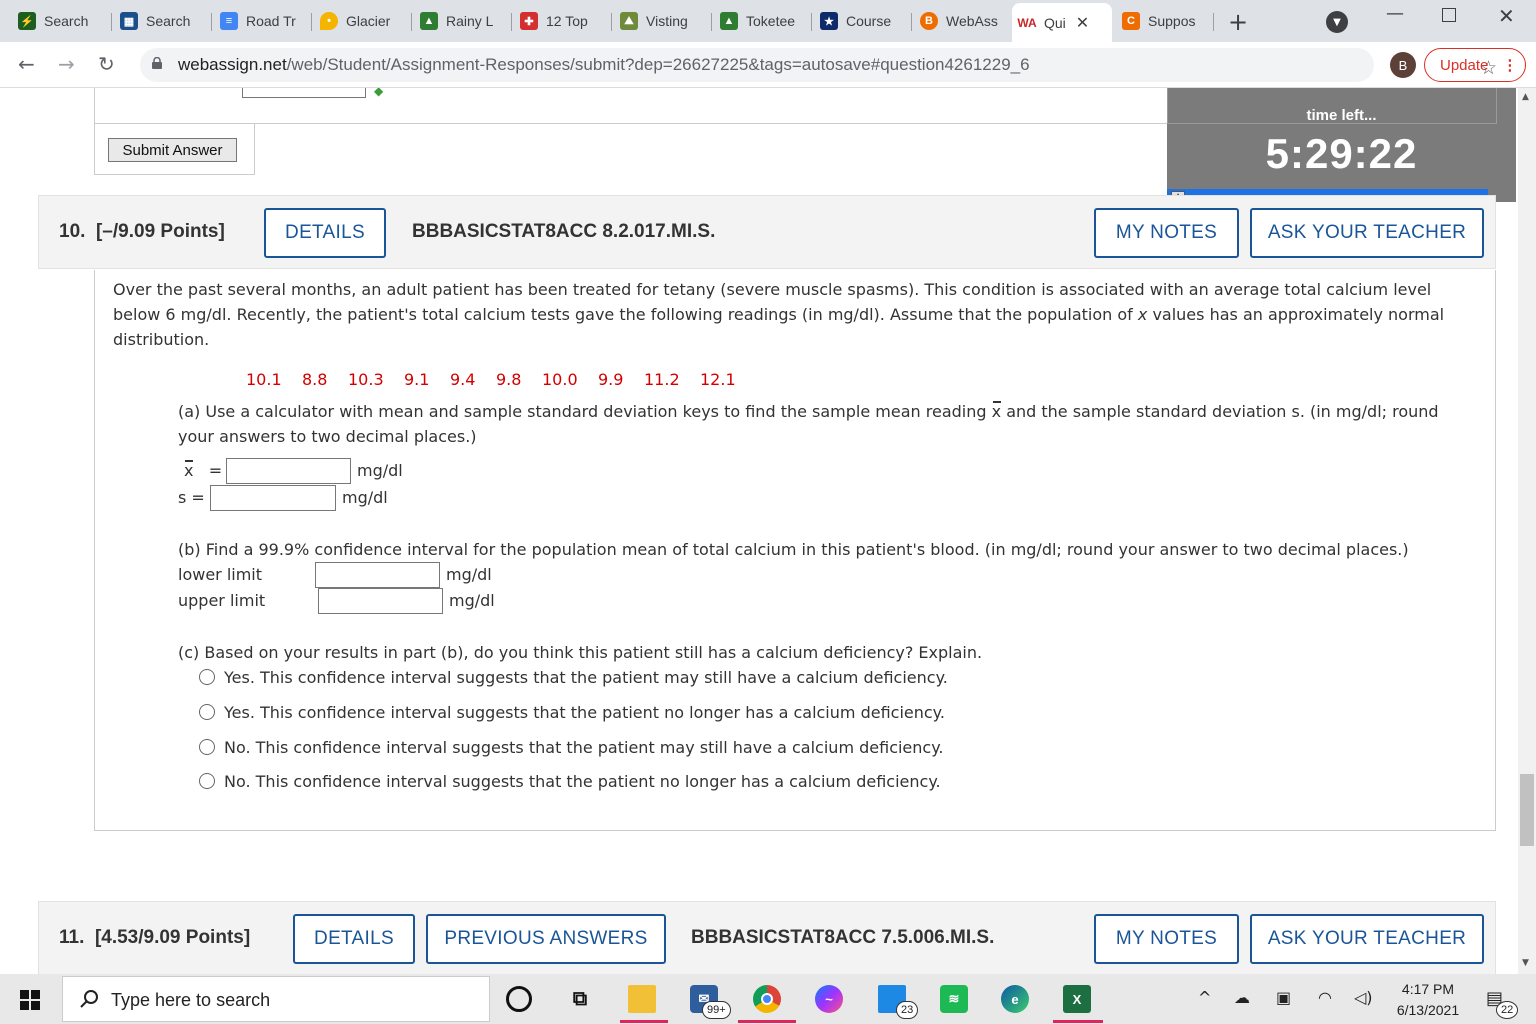 This screenshot has height=1024, width=1536. Describe the element at coordinates (263, 21) in the screenshot. I see `browser-tab: ≡ Road Tr` at that location.